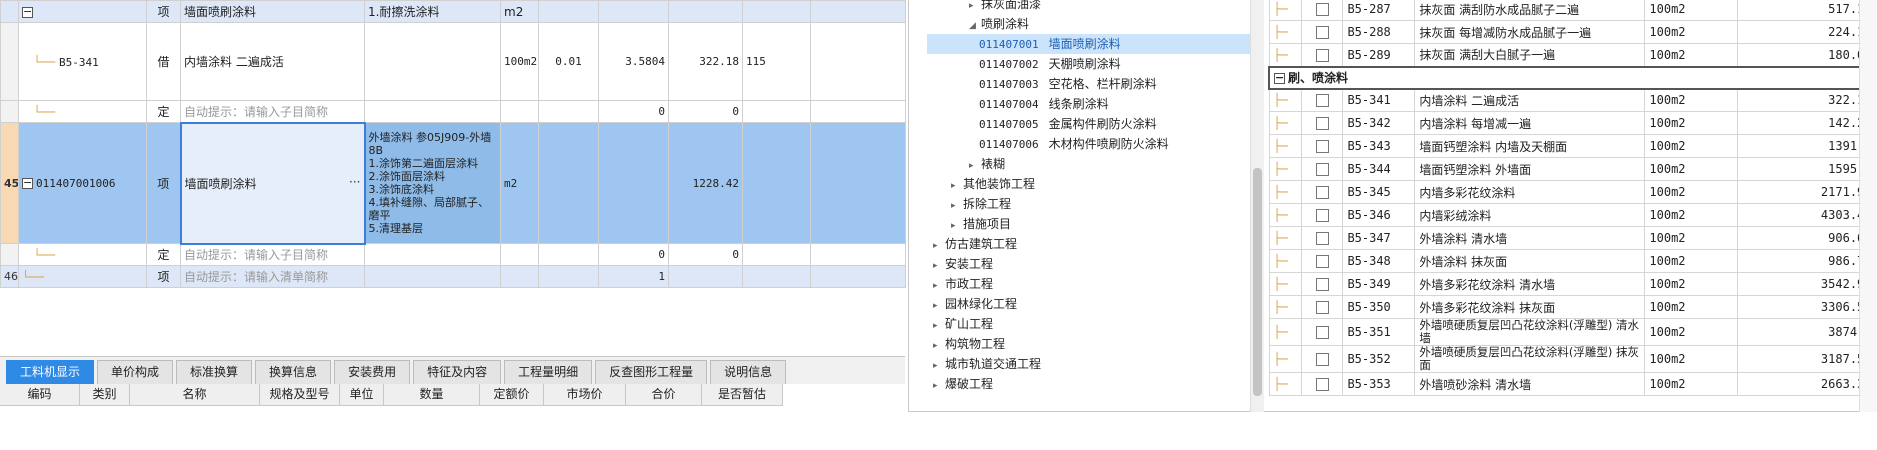 Image resolution: width=1877 pixels, height=450 pixels. What do you see at coordinates (664, 394) in the screenshot?
I see `column-header: 合价` at bounding box center [664, 394].